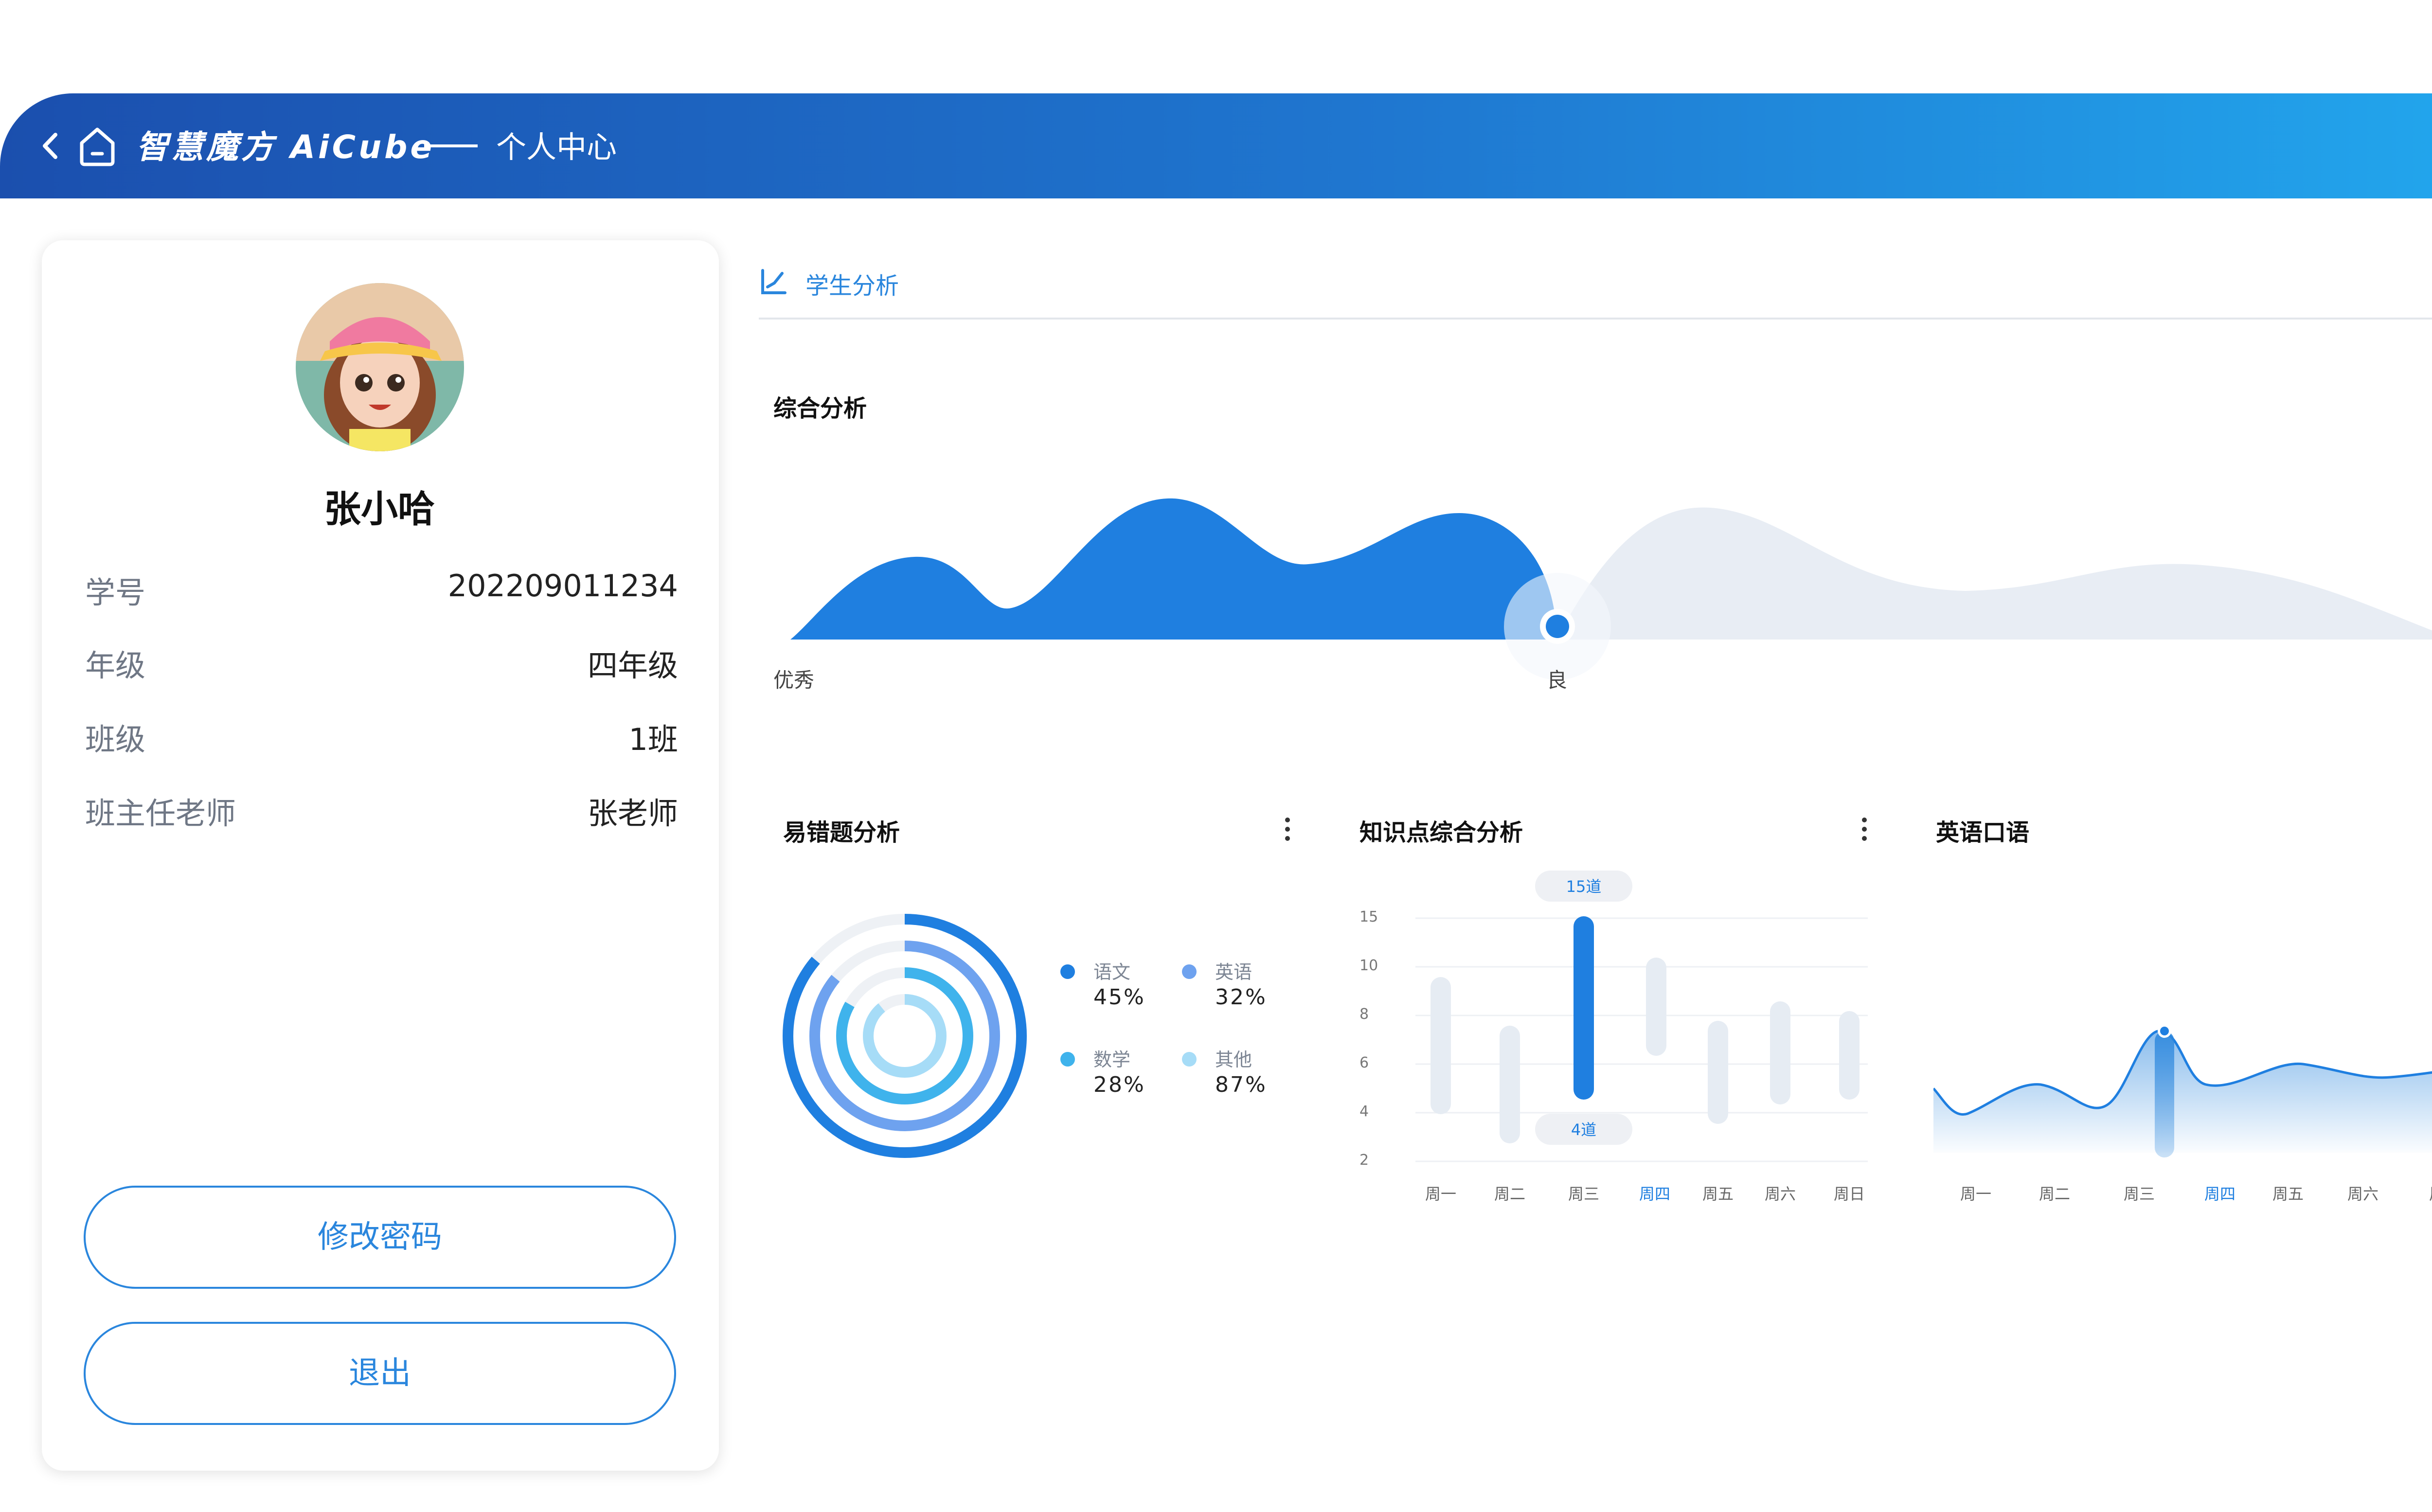  I want to click on y-tick: 6, so click(1364, 1062).